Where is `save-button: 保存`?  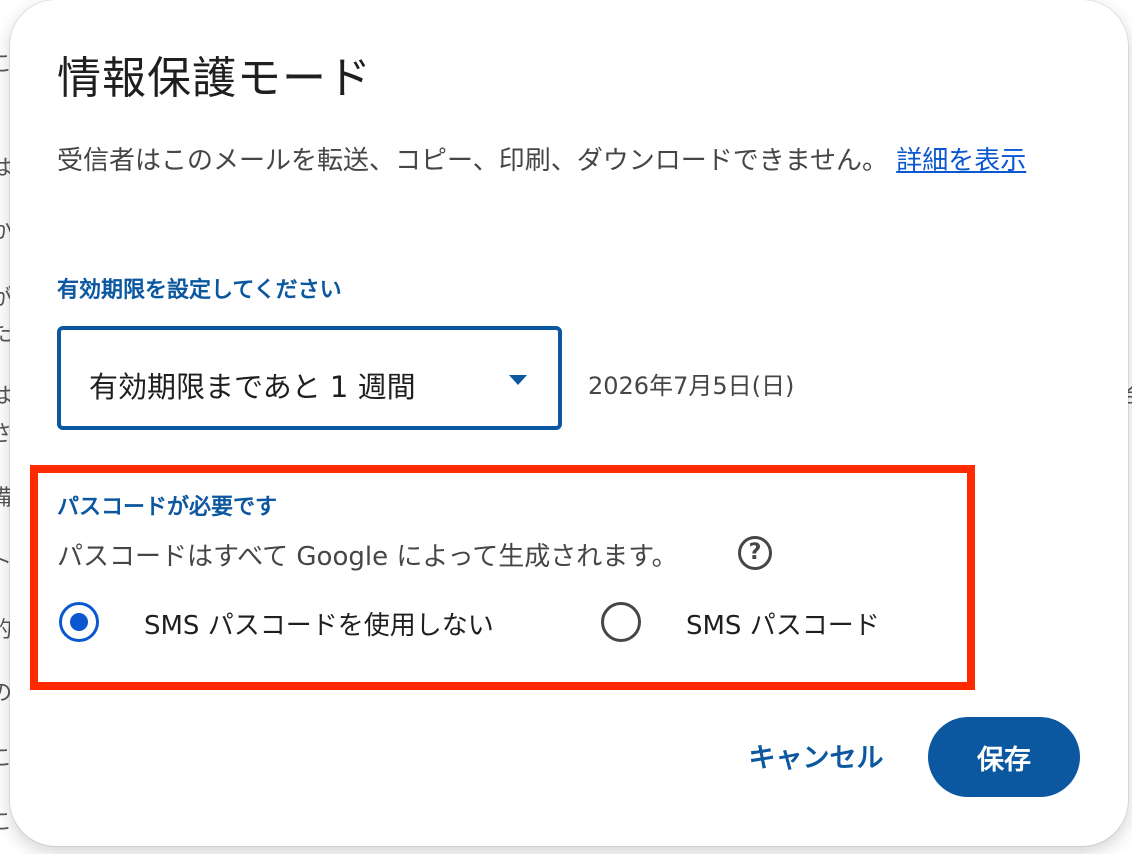
save-button: 保存 is located at coordinates (1004, 757).